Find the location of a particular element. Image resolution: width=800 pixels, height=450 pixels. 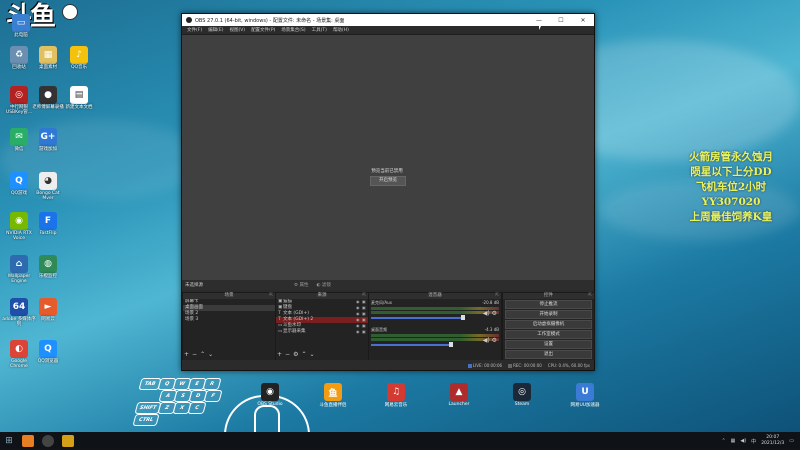

desktop-shortcut: ◍ 乐橙监控 is located at coordinates (48, 267).